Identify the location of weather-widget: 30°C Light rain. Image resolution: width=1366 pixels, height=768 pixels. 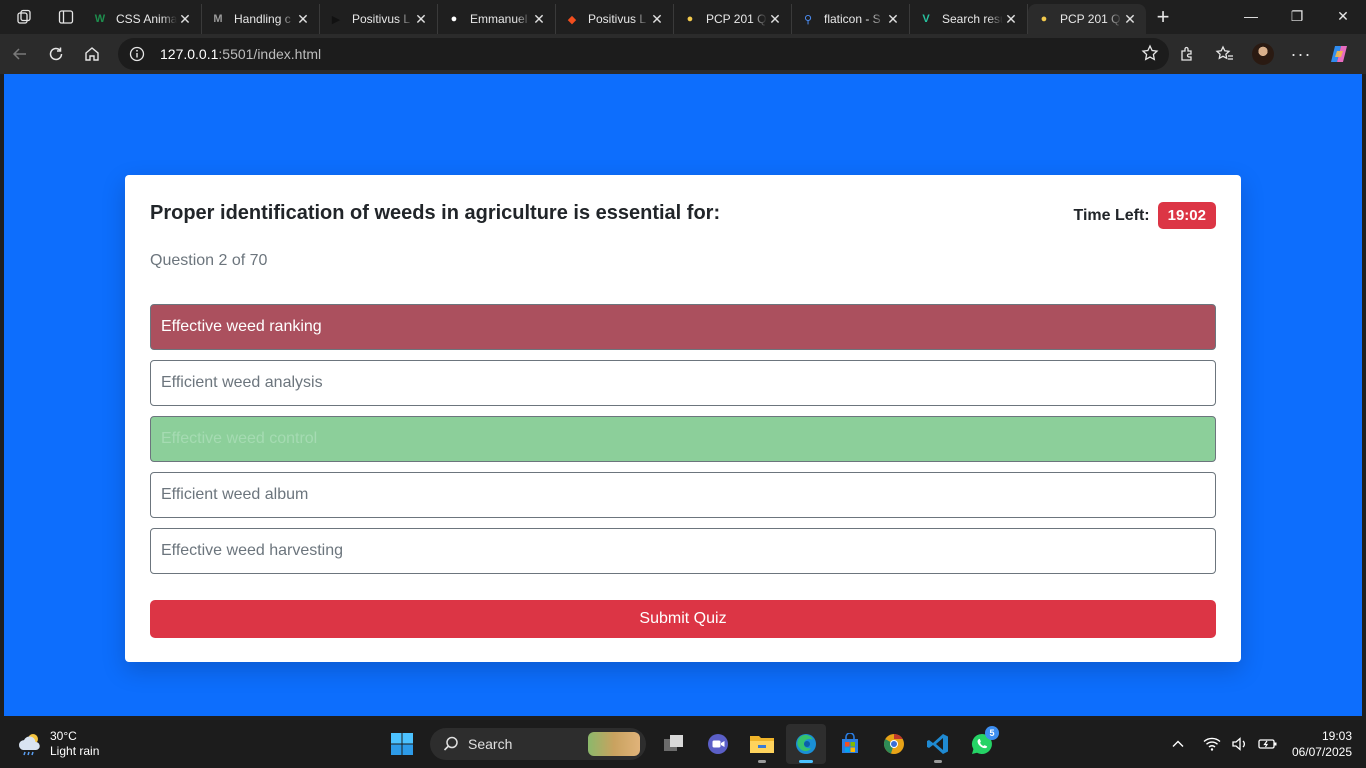
(57, 744).